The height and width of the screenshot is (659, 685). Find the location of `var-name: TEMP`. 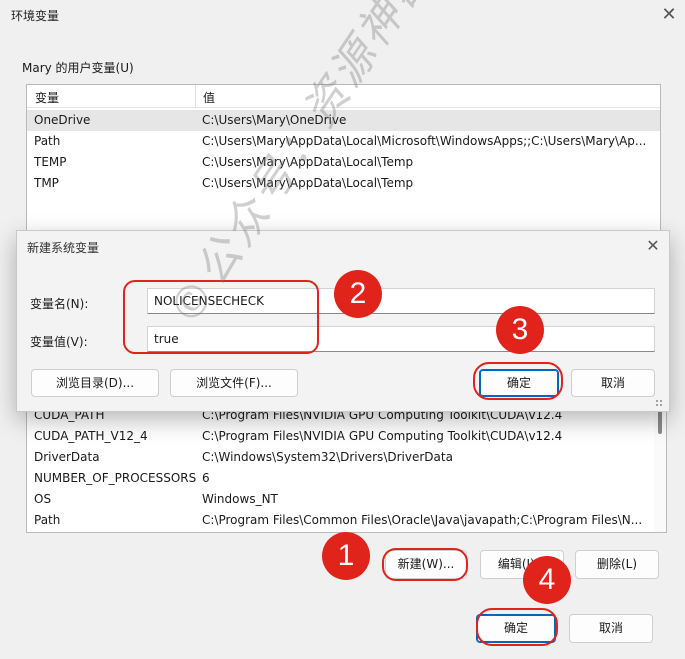

var-name: TEMP is located at coordinates (50, 162).